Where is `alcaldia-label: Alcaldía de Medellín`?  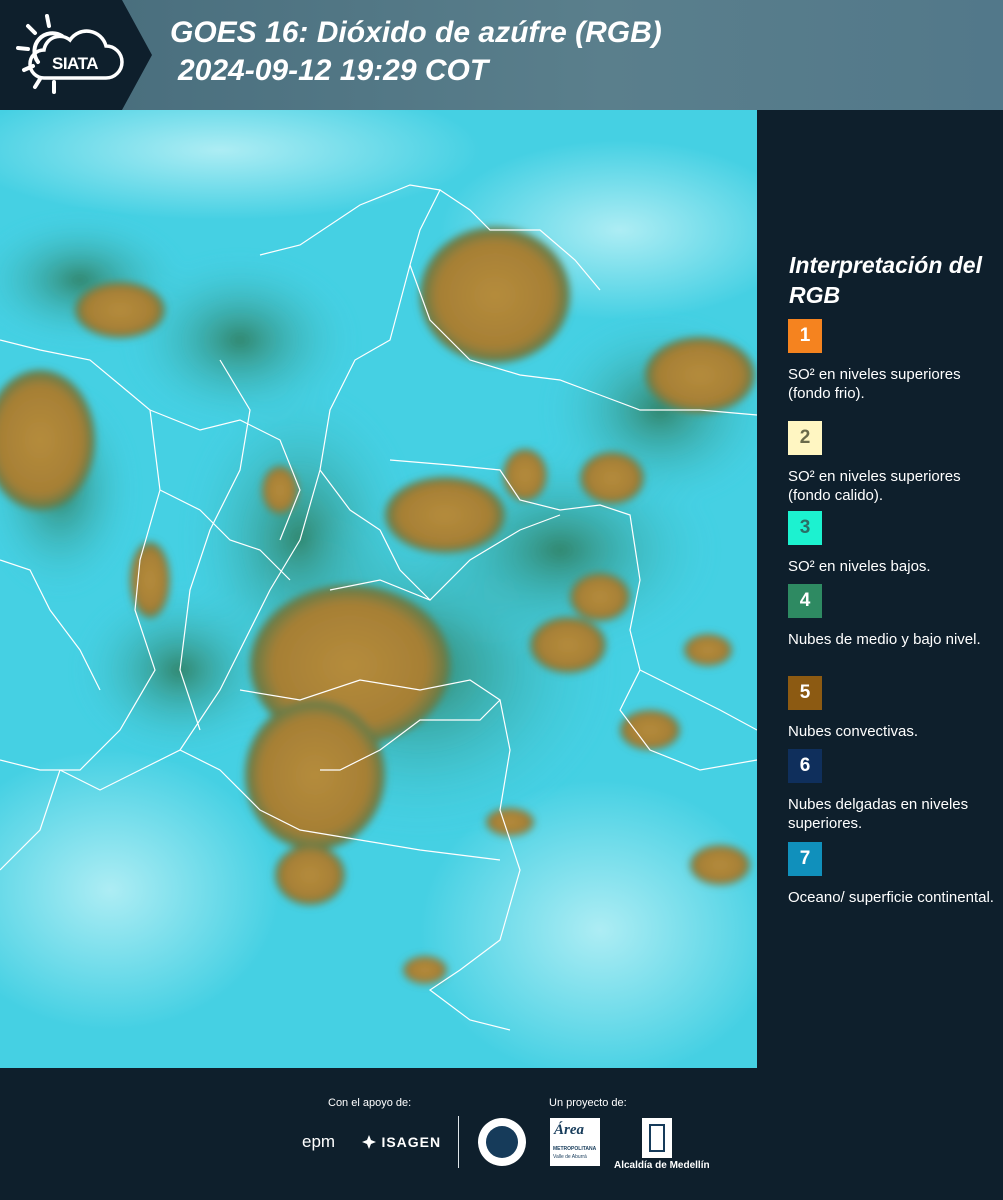
alcaldia-label: Alcaldía de Medellín is located at coordinates (662, 1165).